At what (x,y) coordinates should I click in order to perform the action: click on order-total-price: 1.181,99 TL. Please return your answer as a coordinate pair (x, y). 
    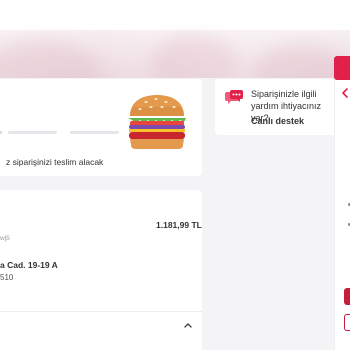
    Looking at the image, I should click on (179, 225).